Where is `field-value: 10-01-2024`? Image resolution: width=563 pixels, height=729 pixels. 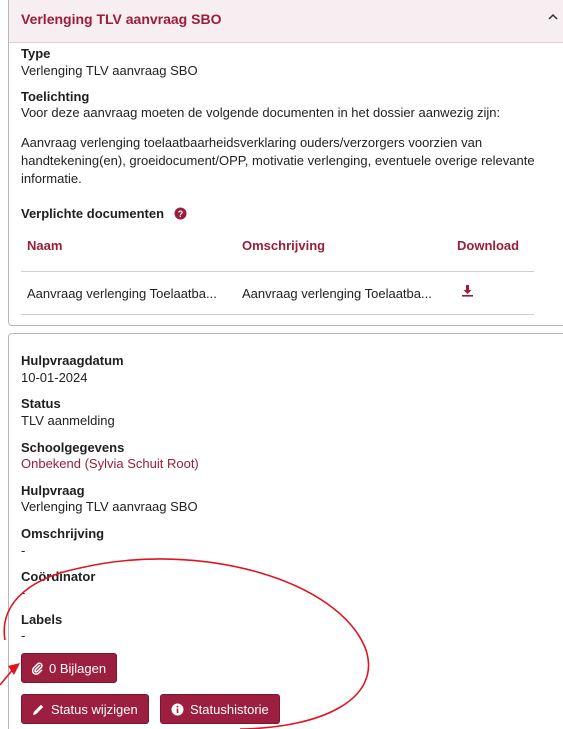 field-value: 10-01-2024 is located at coordinates (54, 377).